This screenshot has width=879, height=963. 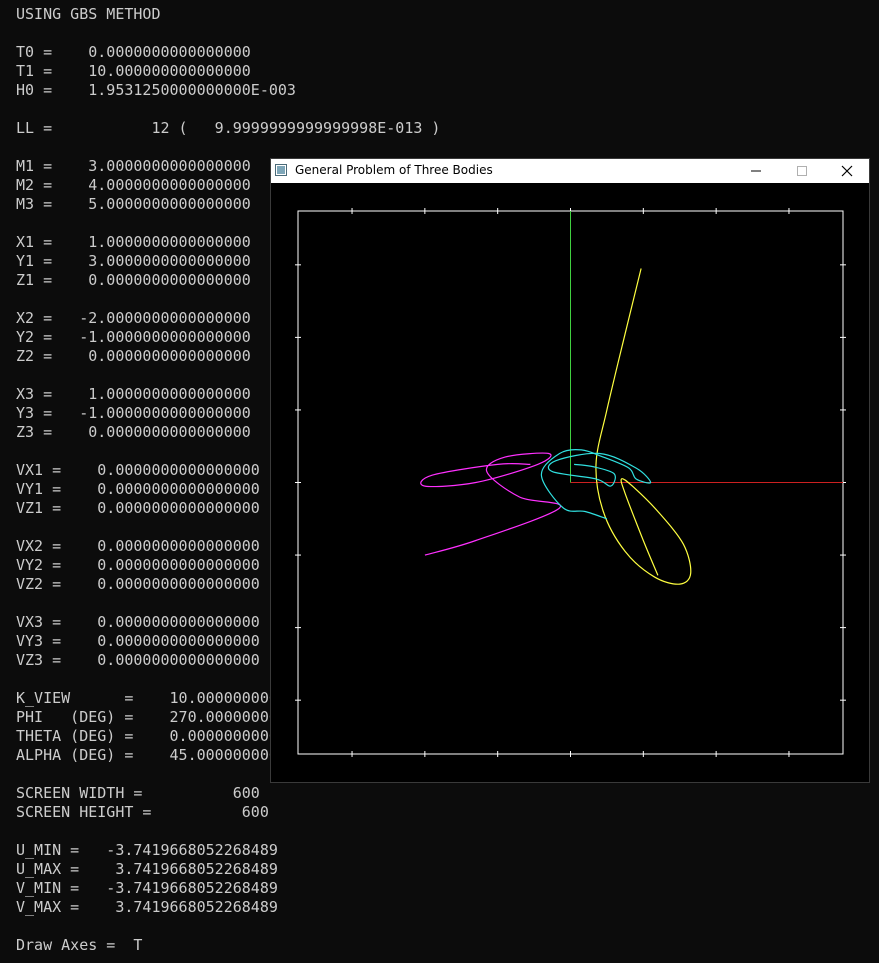 What do you see at coordinates (147, 736) in the screenshot?
I see `console-line: THETA (DEG) = 0.0000000000` at bounding box center [147, 736].